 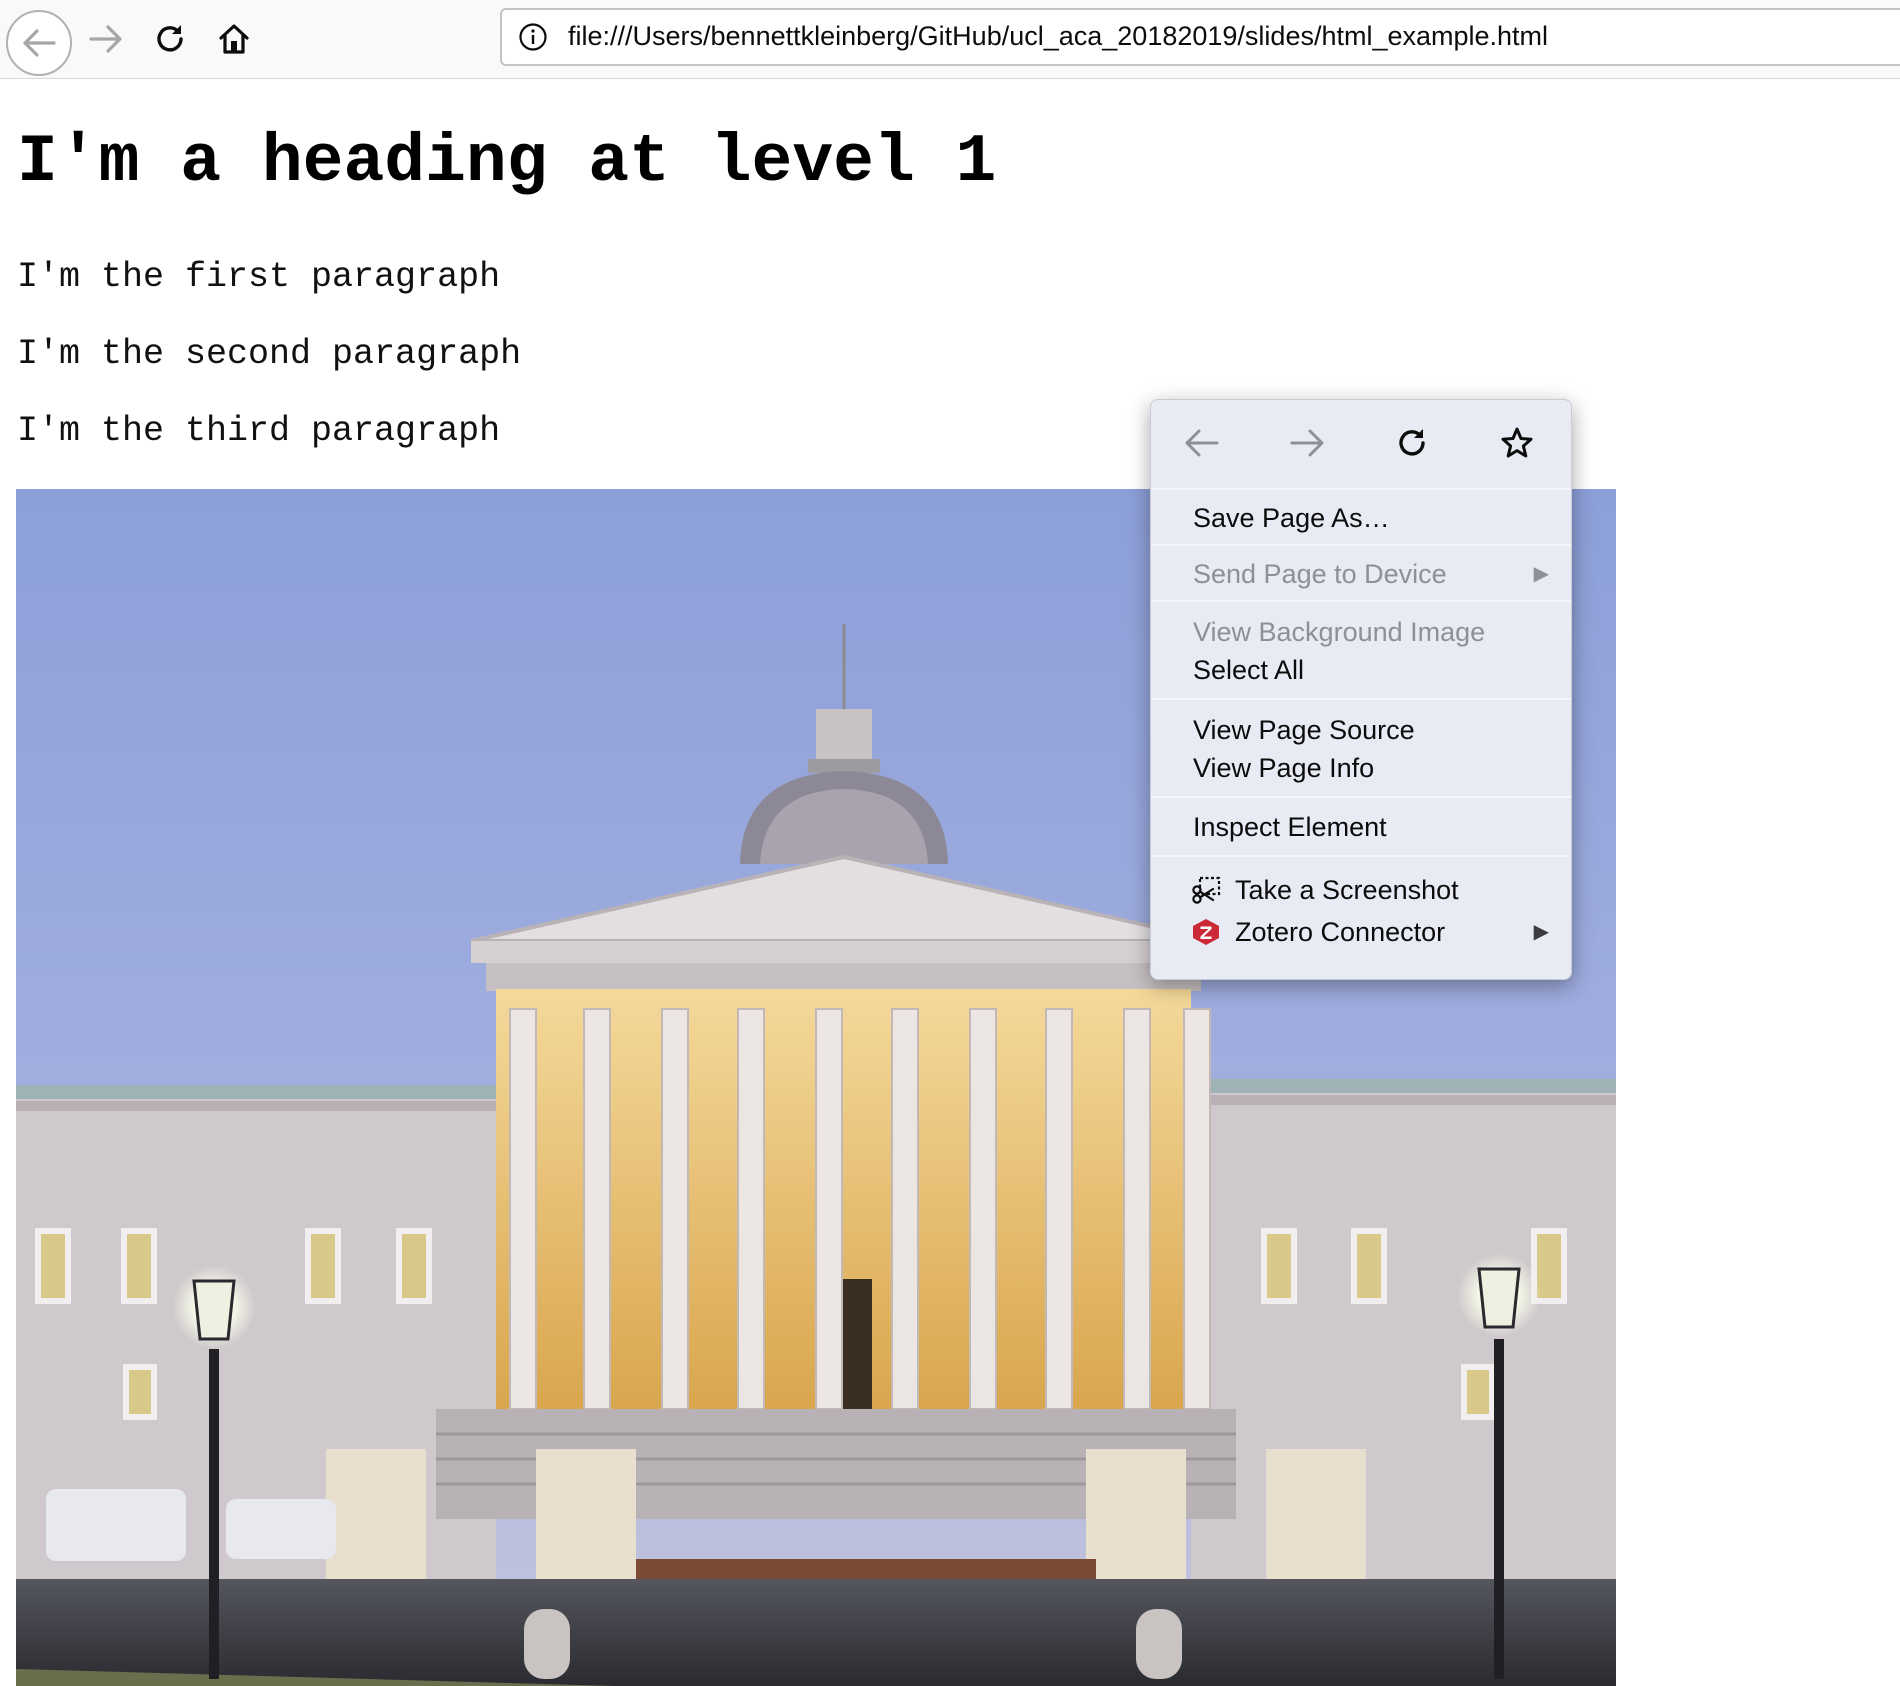 I want to click on paragraph-third: I'm the third paragraph, so click(x=259, y=431).